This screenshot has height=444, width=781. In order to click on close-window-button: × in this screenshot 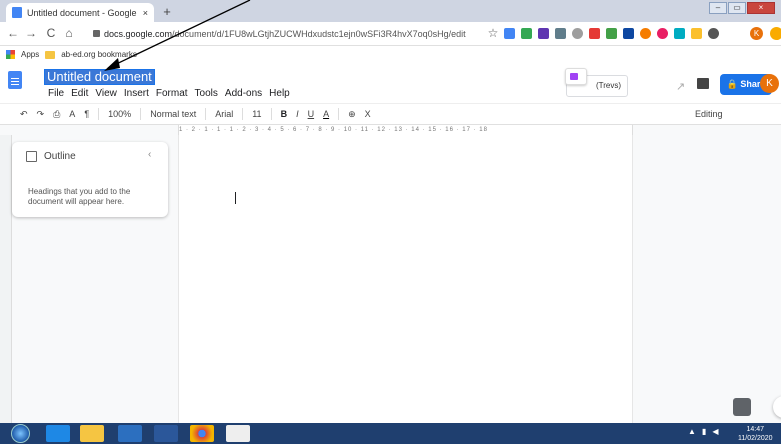, I will do `click(761, 8)`.